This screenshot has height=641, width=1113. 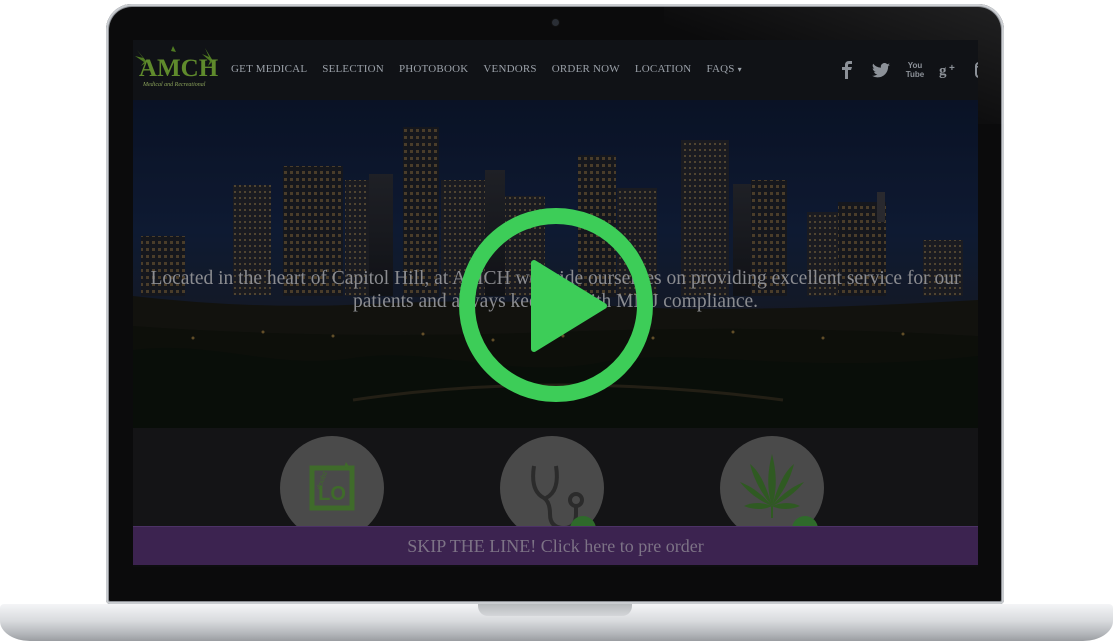 I want to click on site-logo: AMCH Medical and Recreational, so click(x=179, y=71).